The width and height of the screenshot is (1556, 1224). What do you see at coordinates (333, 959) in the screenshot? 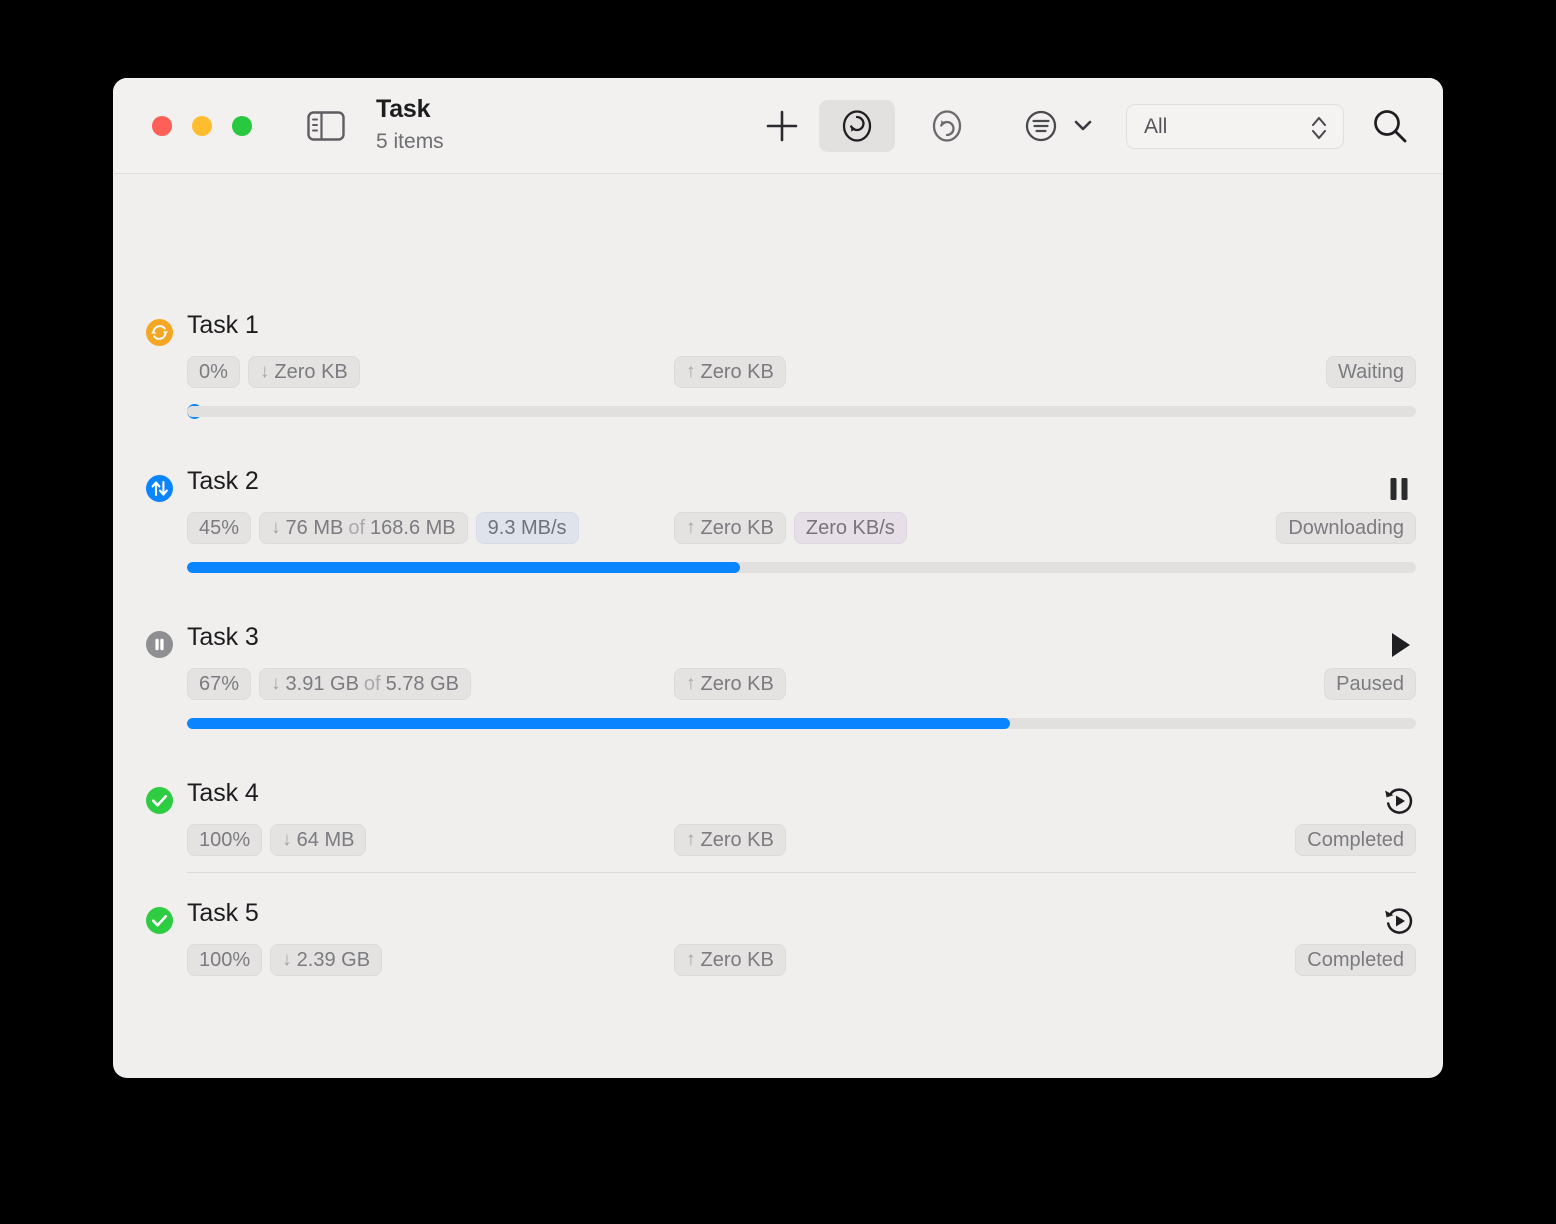
I see `downloaded-amount: 2.39 GB` at bounding box center [333, 959].